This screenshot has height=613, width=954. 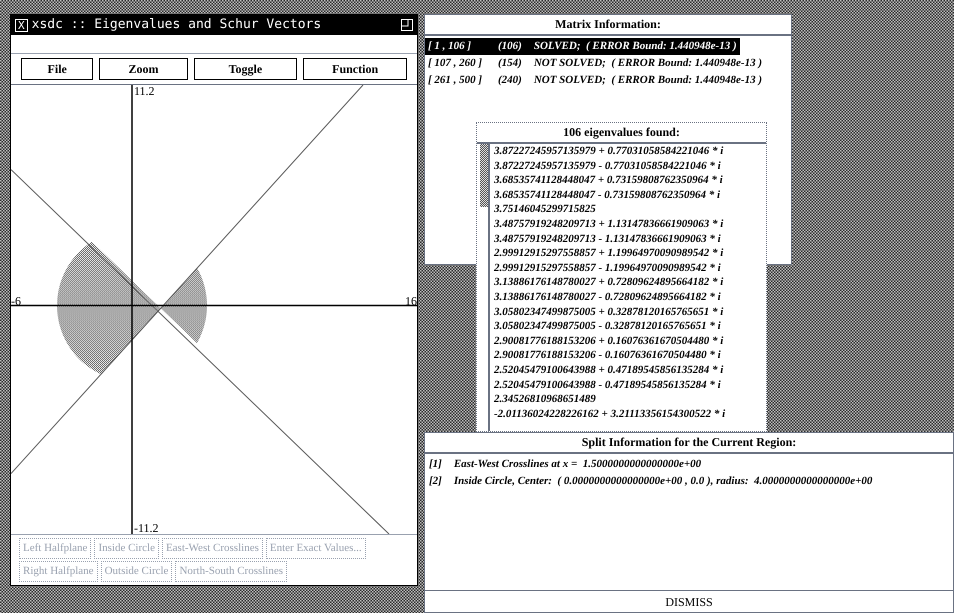 I want to click on menu-button: Function, so click(x=355, y=69).